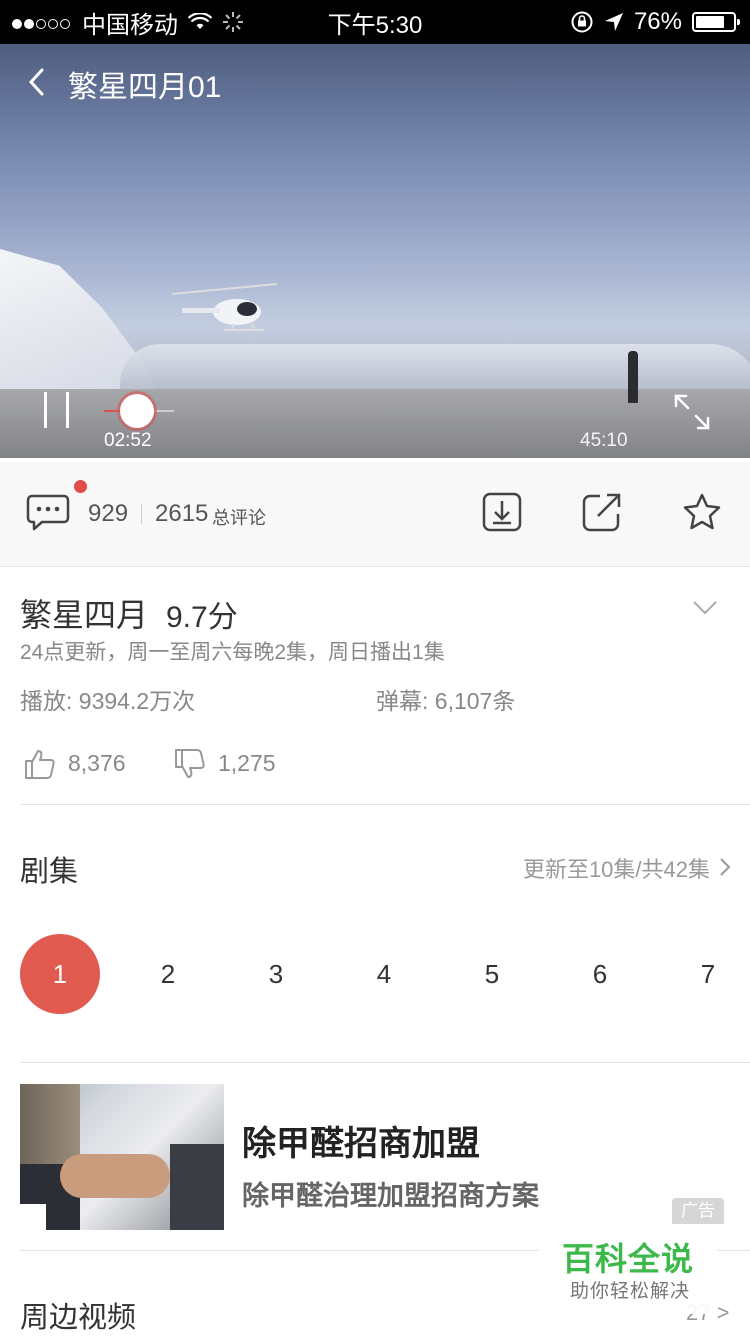  What do you see at coordinates (602, 512) in the screenshot?
I see `share-icon` at bounding box center [602, 512].